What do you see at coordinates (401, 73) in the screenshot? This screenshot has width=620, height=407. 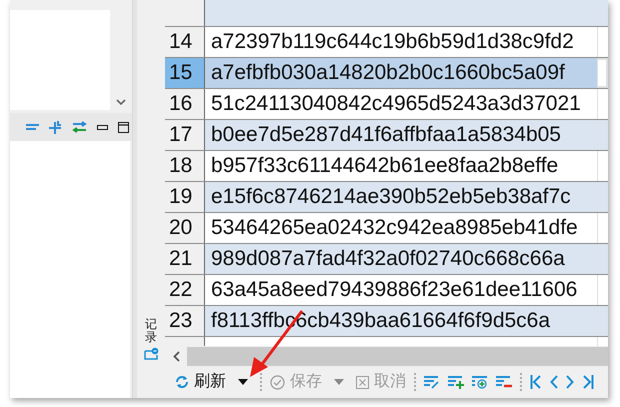 I see `table-cell: a7efbfb030a14820b2b0c1660bc5a09f` at bounding box center [401, 73].